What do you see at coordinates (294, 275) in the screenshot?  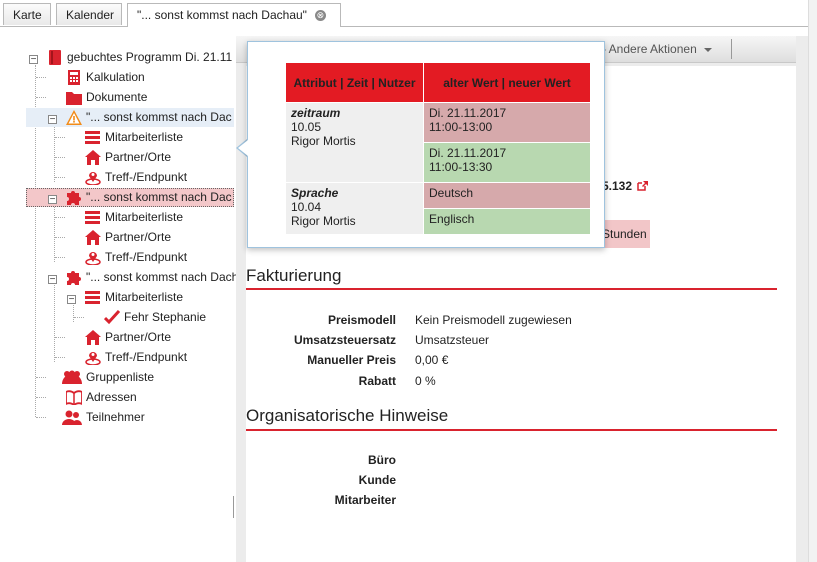 I see `section-title-fakturierung: Fakturierung` at bounding box center [294, 275].